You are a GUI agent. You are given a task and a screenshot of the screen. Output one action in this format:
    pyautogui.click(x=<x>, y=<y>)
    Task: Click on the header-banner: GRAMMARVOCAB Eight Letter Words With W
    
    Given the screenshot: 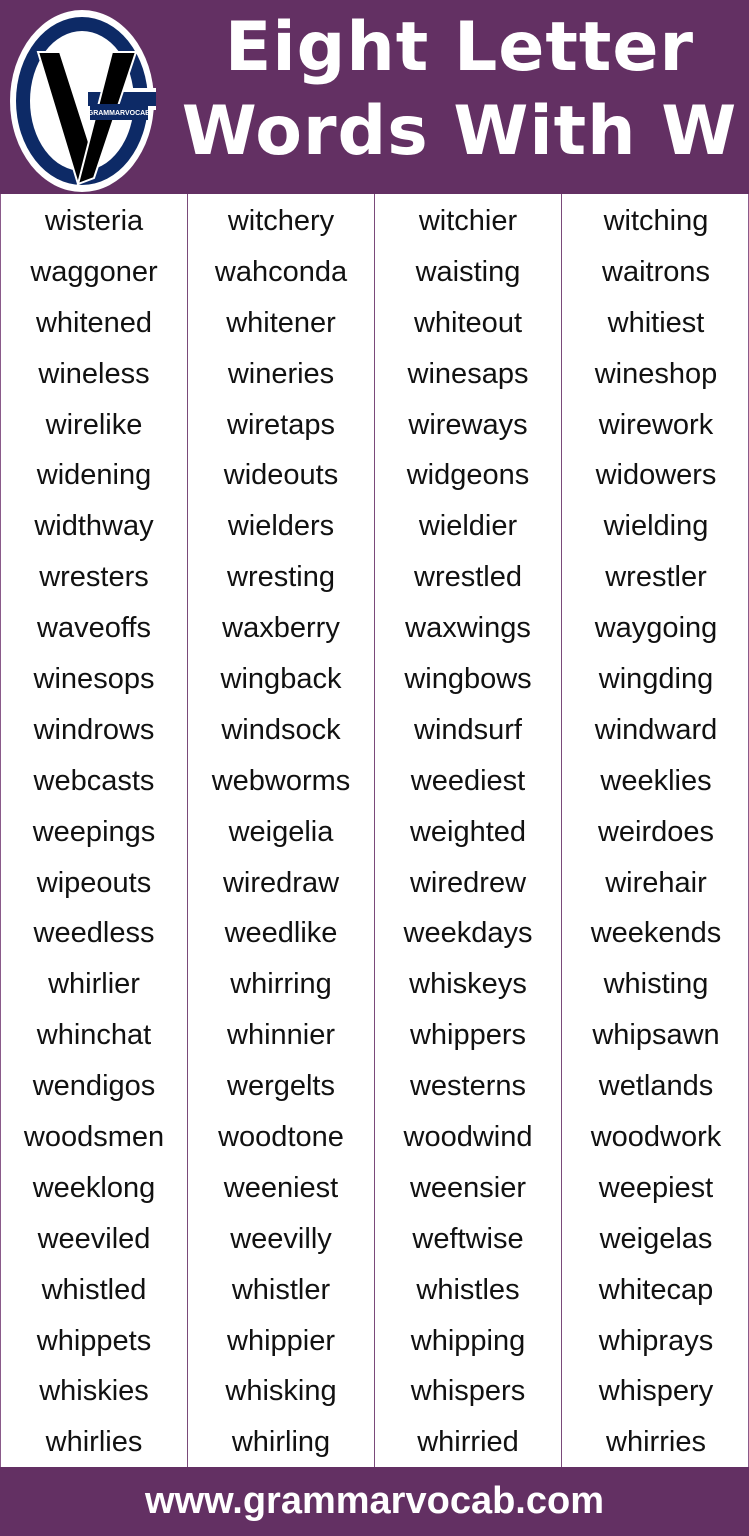 What is the action you would take?
    pyautogui.click(x=374, y=97)
    